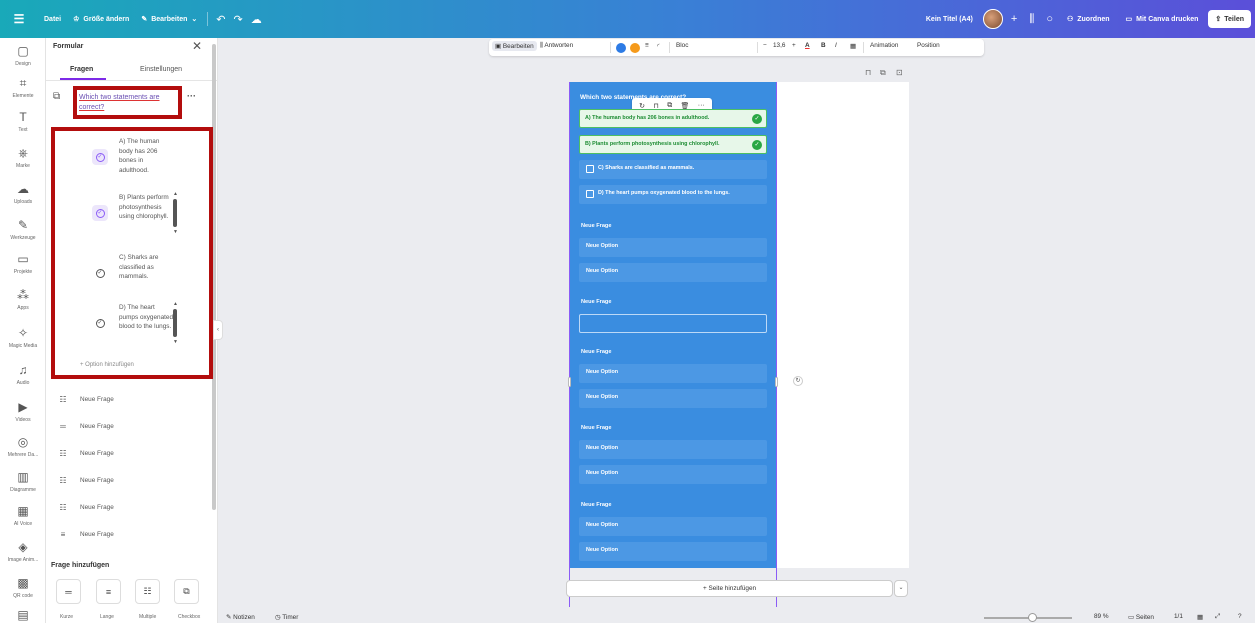  What do you see at coordinates (23, 55) in the screenshot?
I see `rail-item-design: ▢ Design` at bounding box center [23, 55].